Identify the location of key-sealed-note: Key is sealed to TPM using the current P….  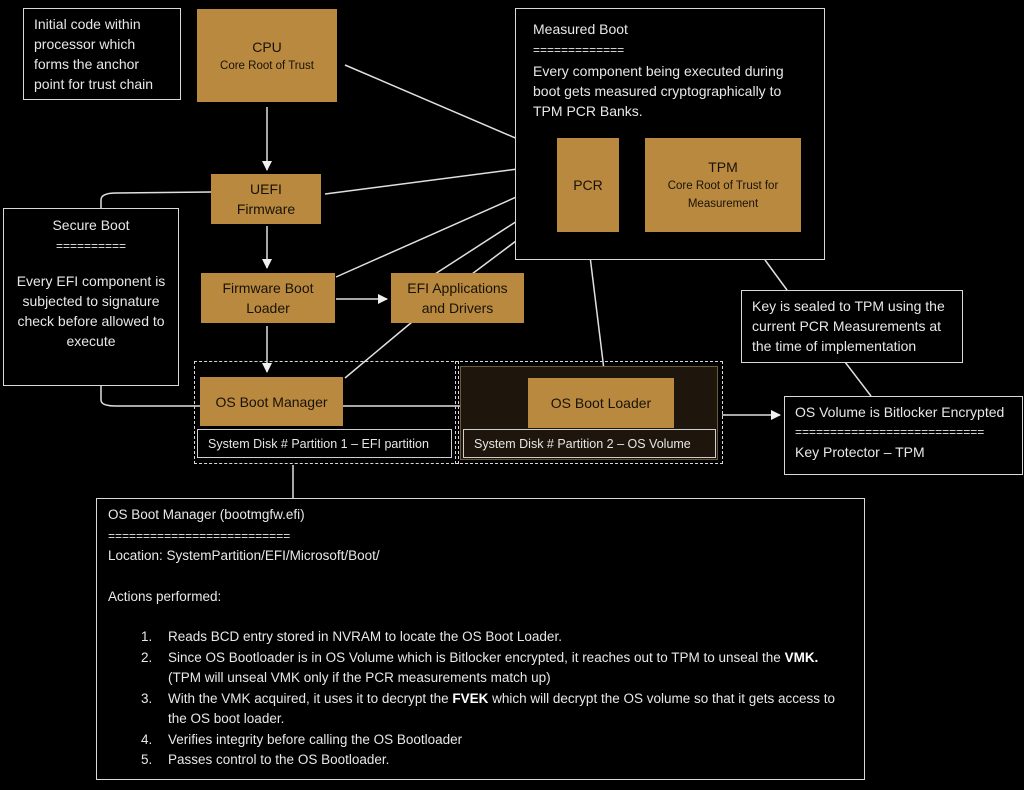
(852, 326).